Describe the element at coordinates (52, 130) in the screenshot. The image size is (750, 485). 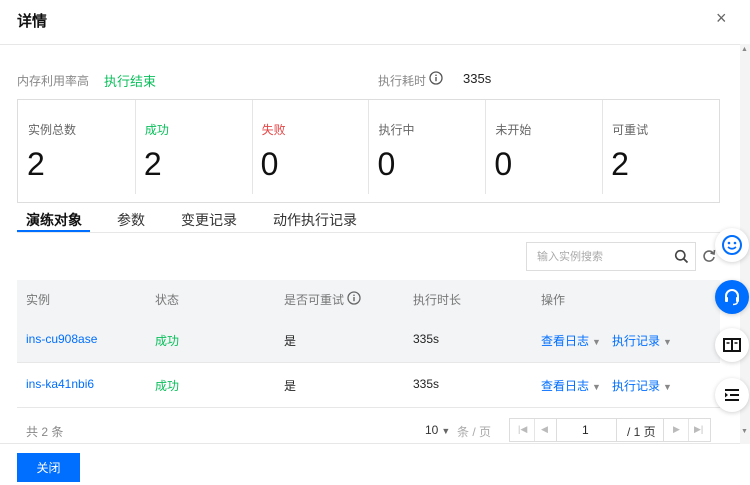
I see `stat-label: 实例总数` at that location.